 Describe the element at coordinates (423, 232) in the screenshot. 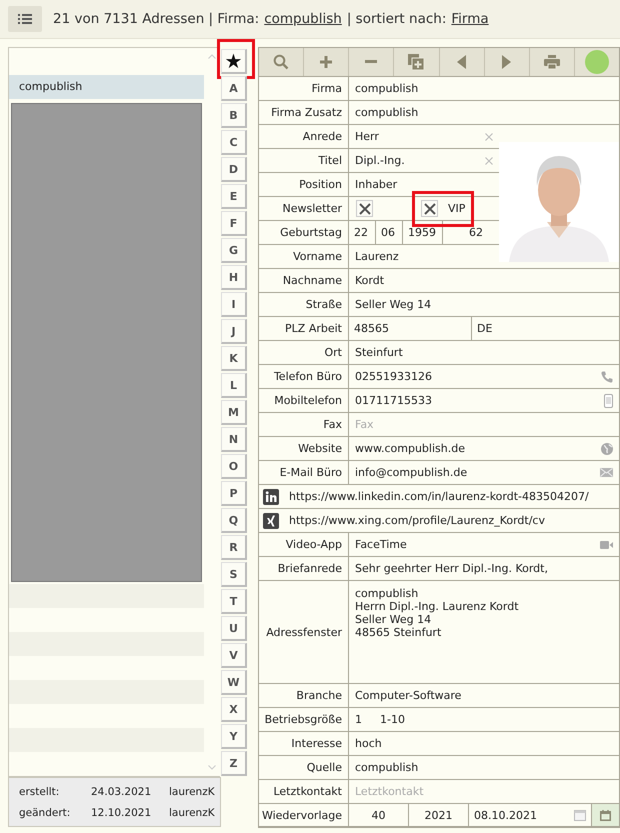

I see `text-field: 1959` at that location.